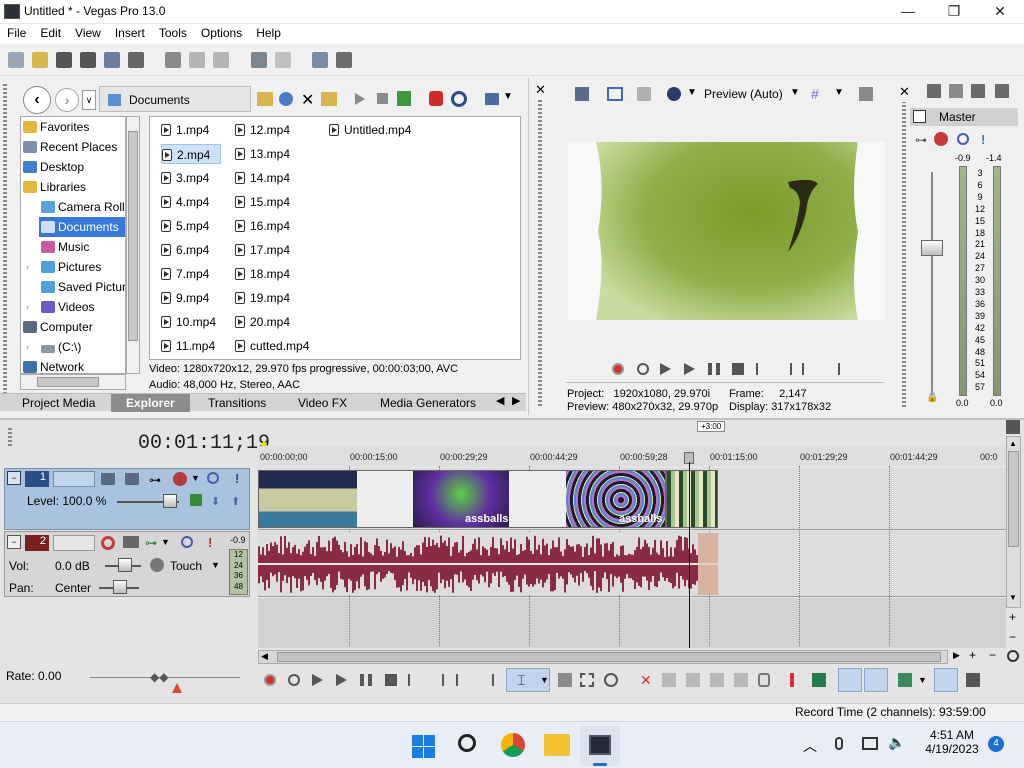 Image resolution: width=1024 pixels, height=768 pixels. Describe the element at coordinates (262, 154) in the screenshot. I see `file-item: 13.mp4` at that location.